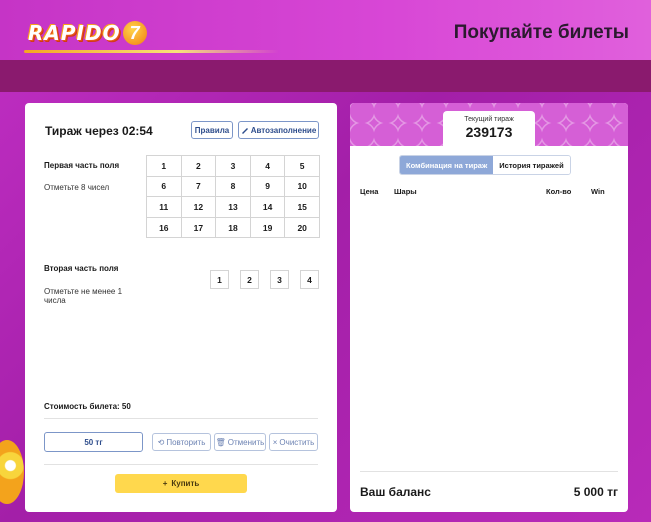 Image resolution: width=651 pixels, height=522 pixels. Describe the element at coordinates (302, 166) in the screenshot. I see `number-cell: 5` at that location.